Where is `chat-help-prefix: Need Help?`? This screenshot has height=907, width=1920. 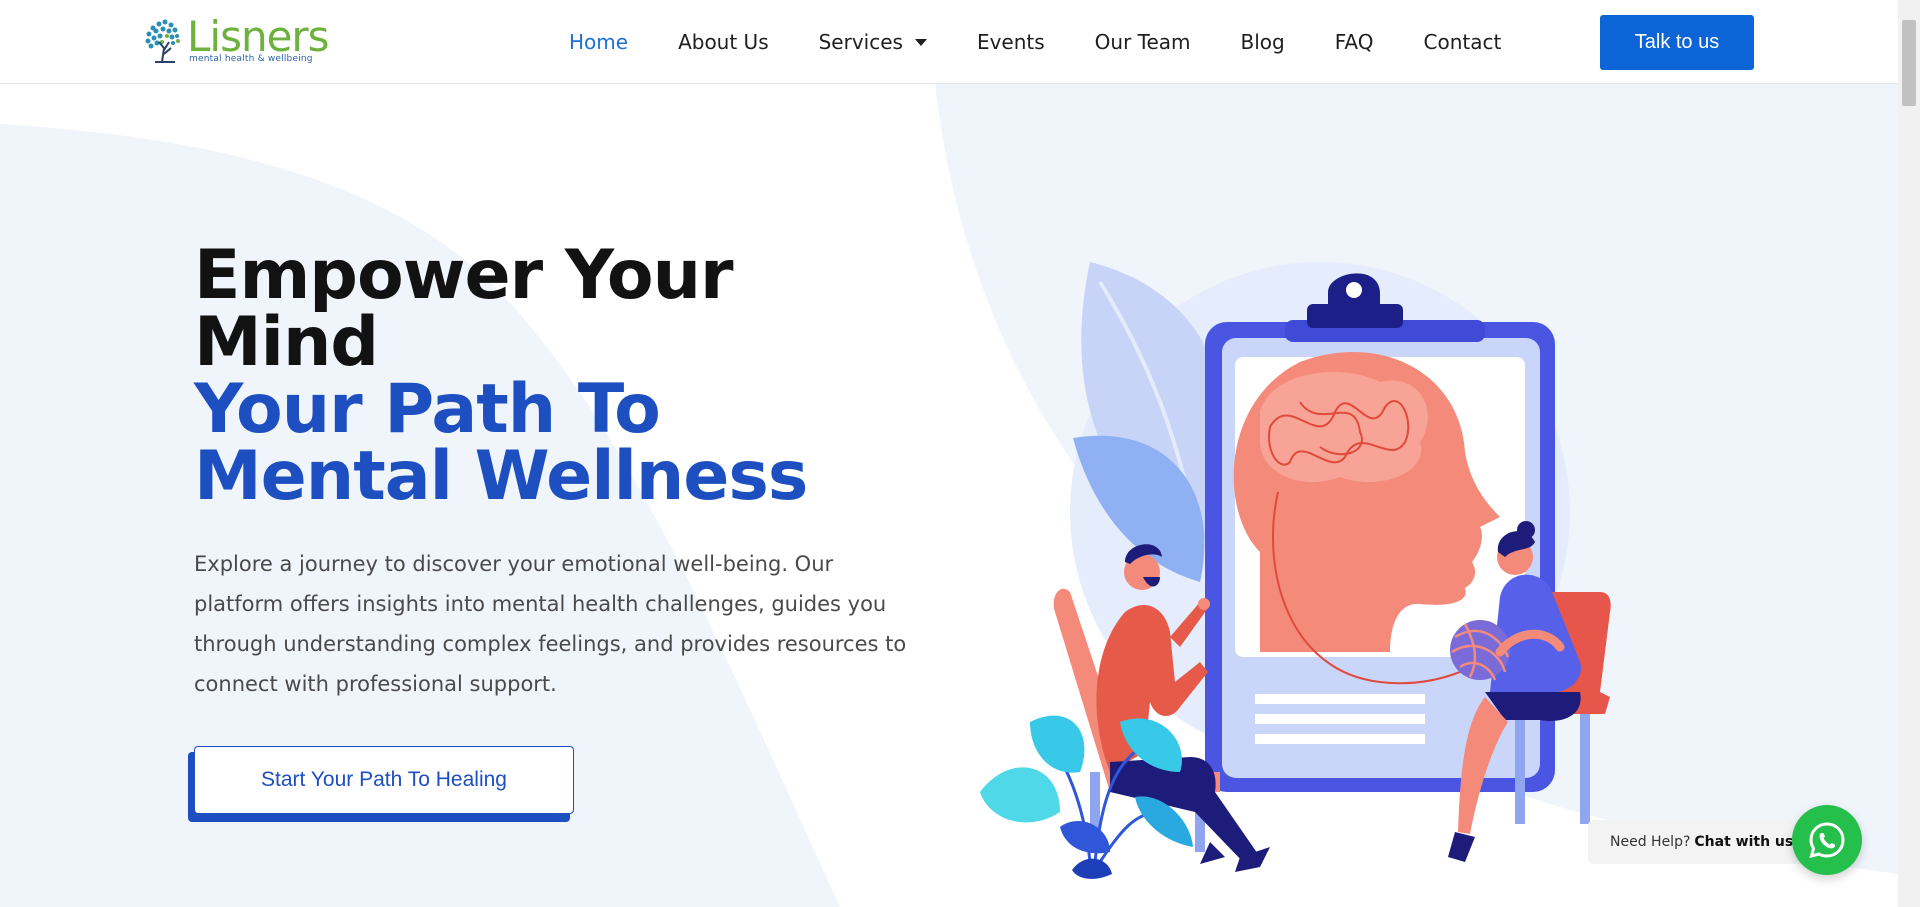
chat-help-prefix: Need Help? is located at coordinates (1650, 842).